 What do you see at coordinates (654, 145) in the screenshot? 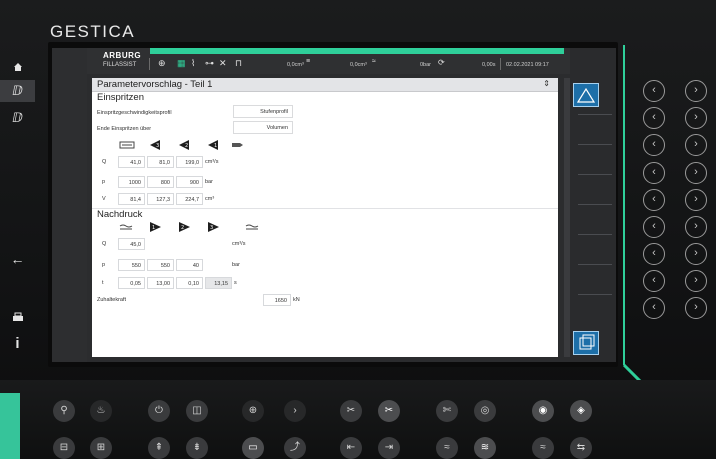
I see `softkey-left-3: ‹` at bounding box center [654, 145].